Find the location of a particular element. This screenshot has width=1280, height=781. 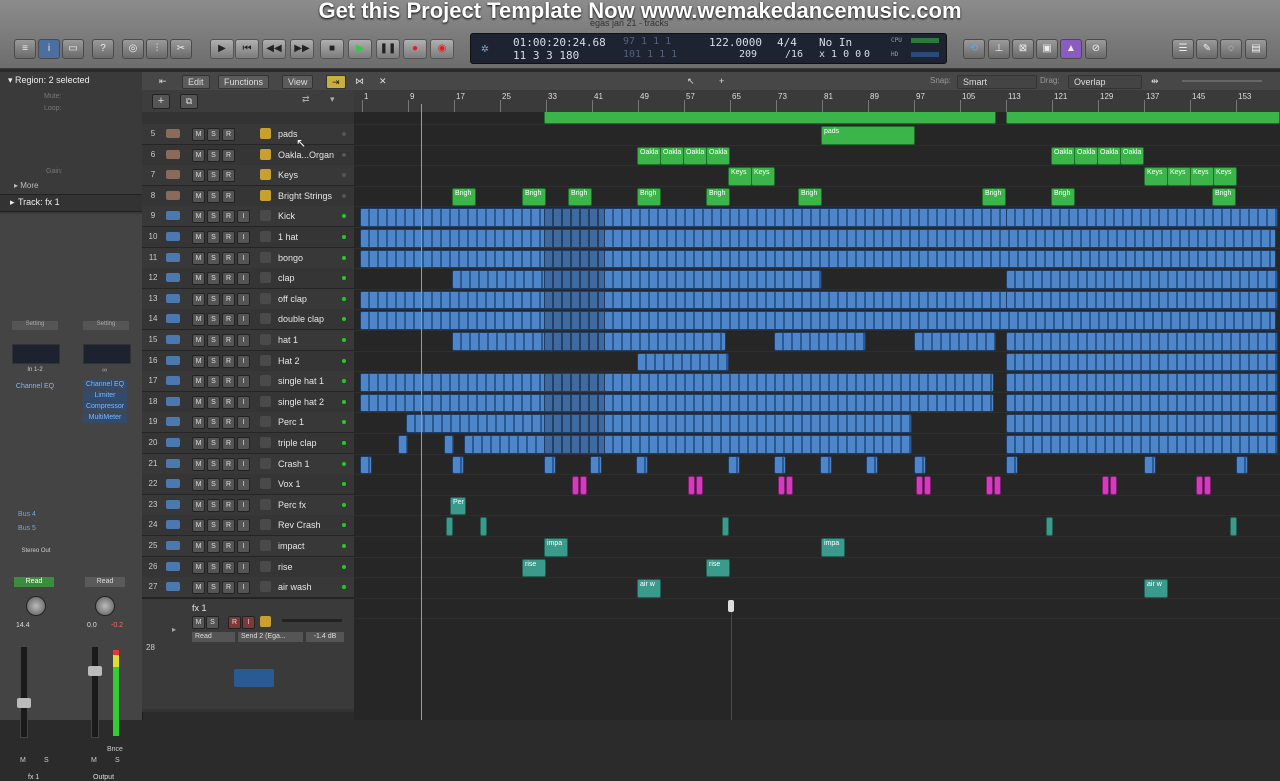

track-row: 20 M S R Itriple clap is located at coordinates (248, 443).